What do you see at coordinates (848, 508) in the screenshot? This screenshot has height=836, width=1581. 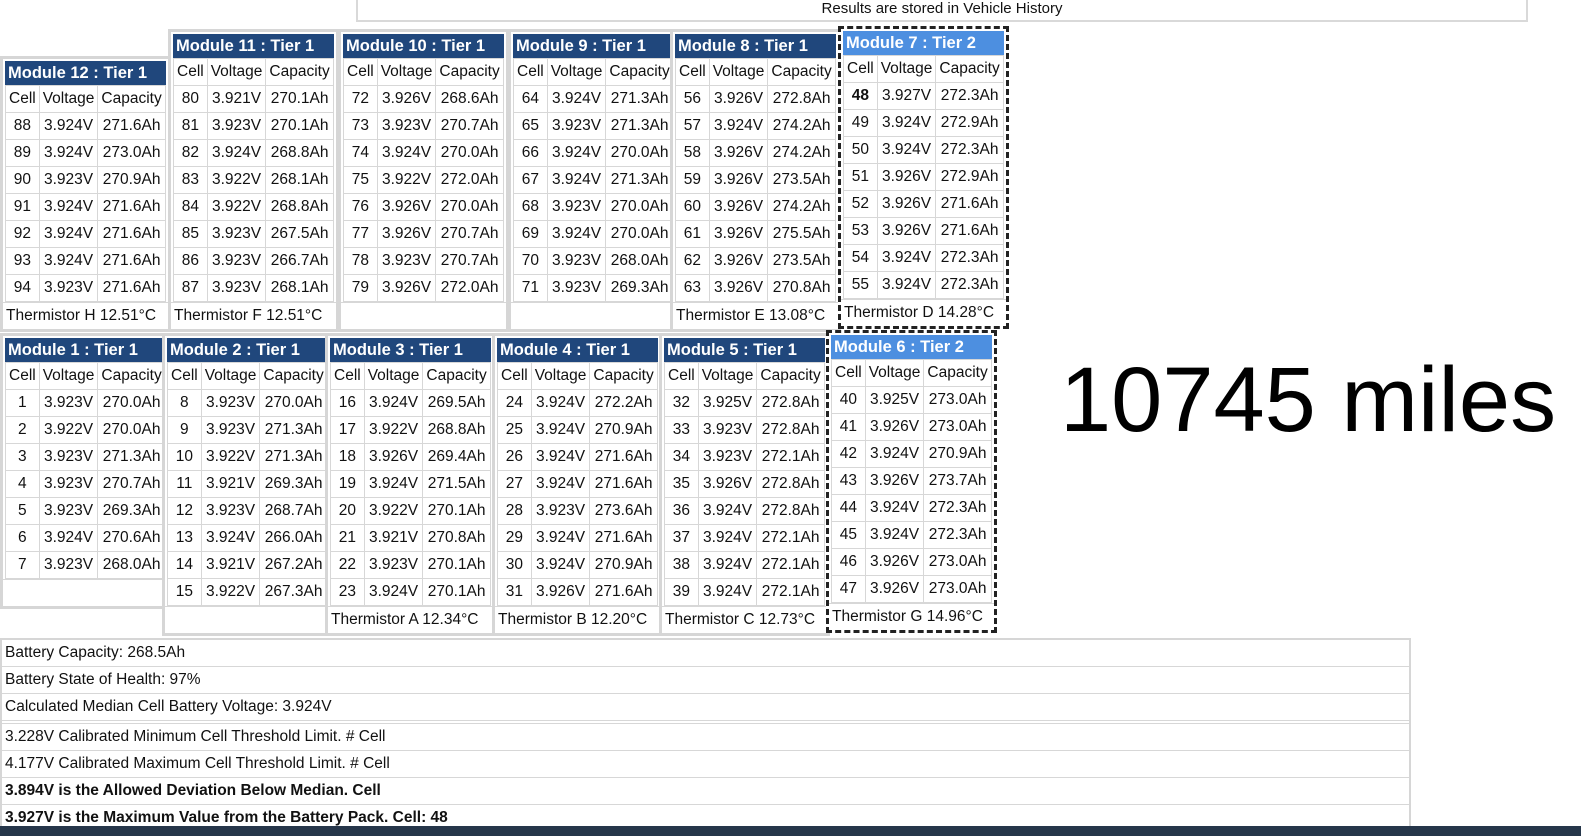 I see `cell-number: 44` at bounding box center [848, 508].